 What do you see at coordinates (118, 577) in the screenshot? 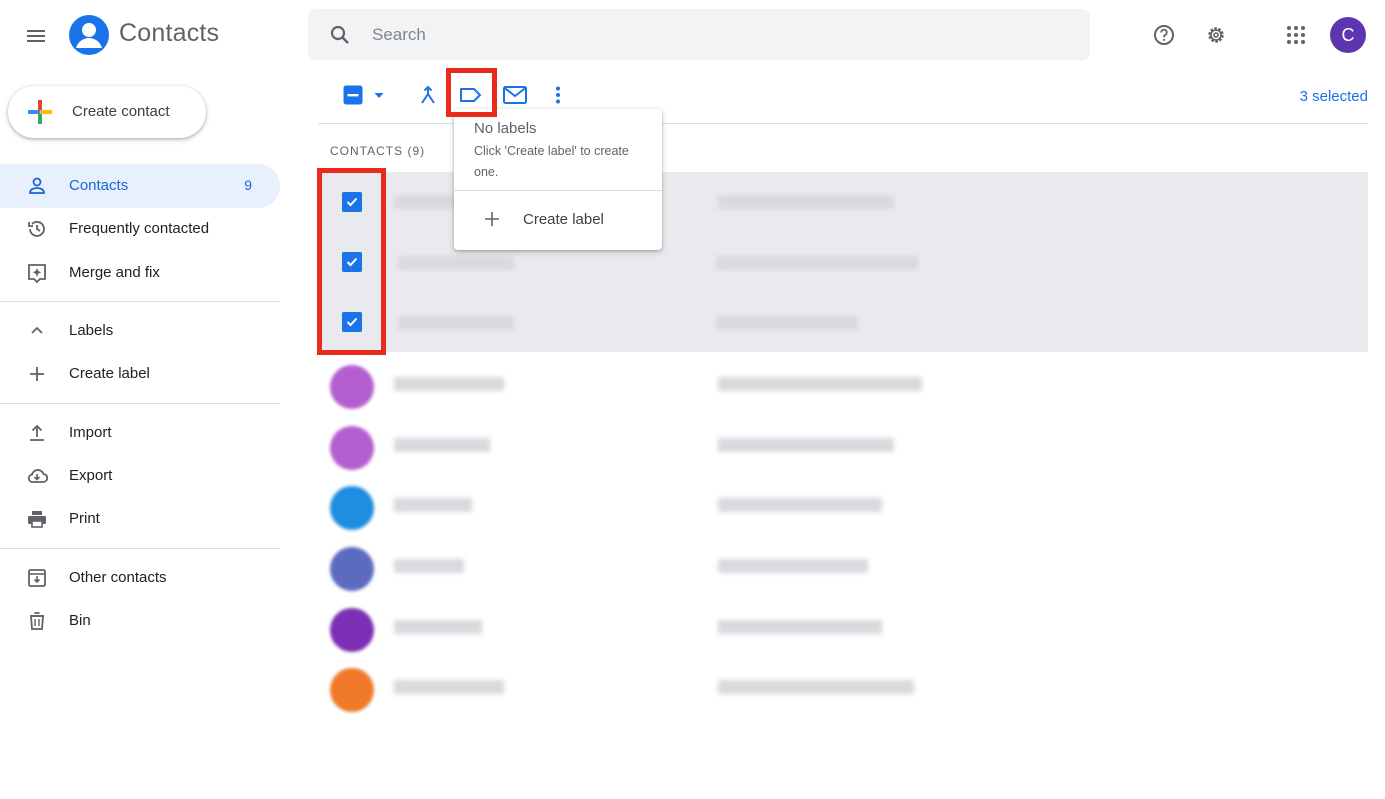
I see `sidebar-item-label: Other contacts` at bounding box center [118, 577].